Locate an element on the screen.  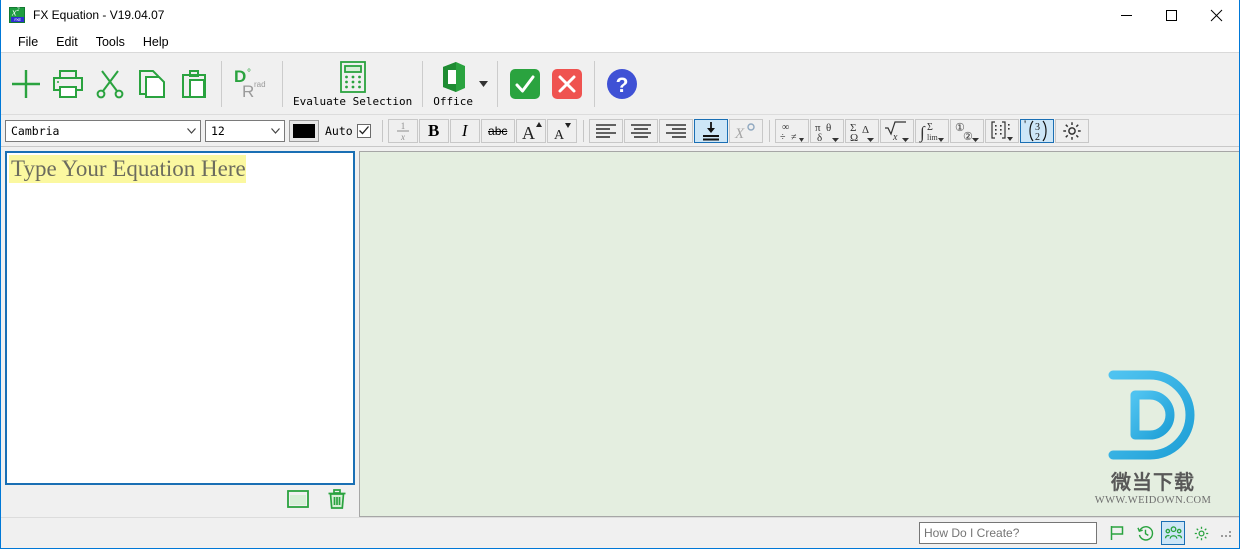
window-view-button is located at coordinates (298, 501).